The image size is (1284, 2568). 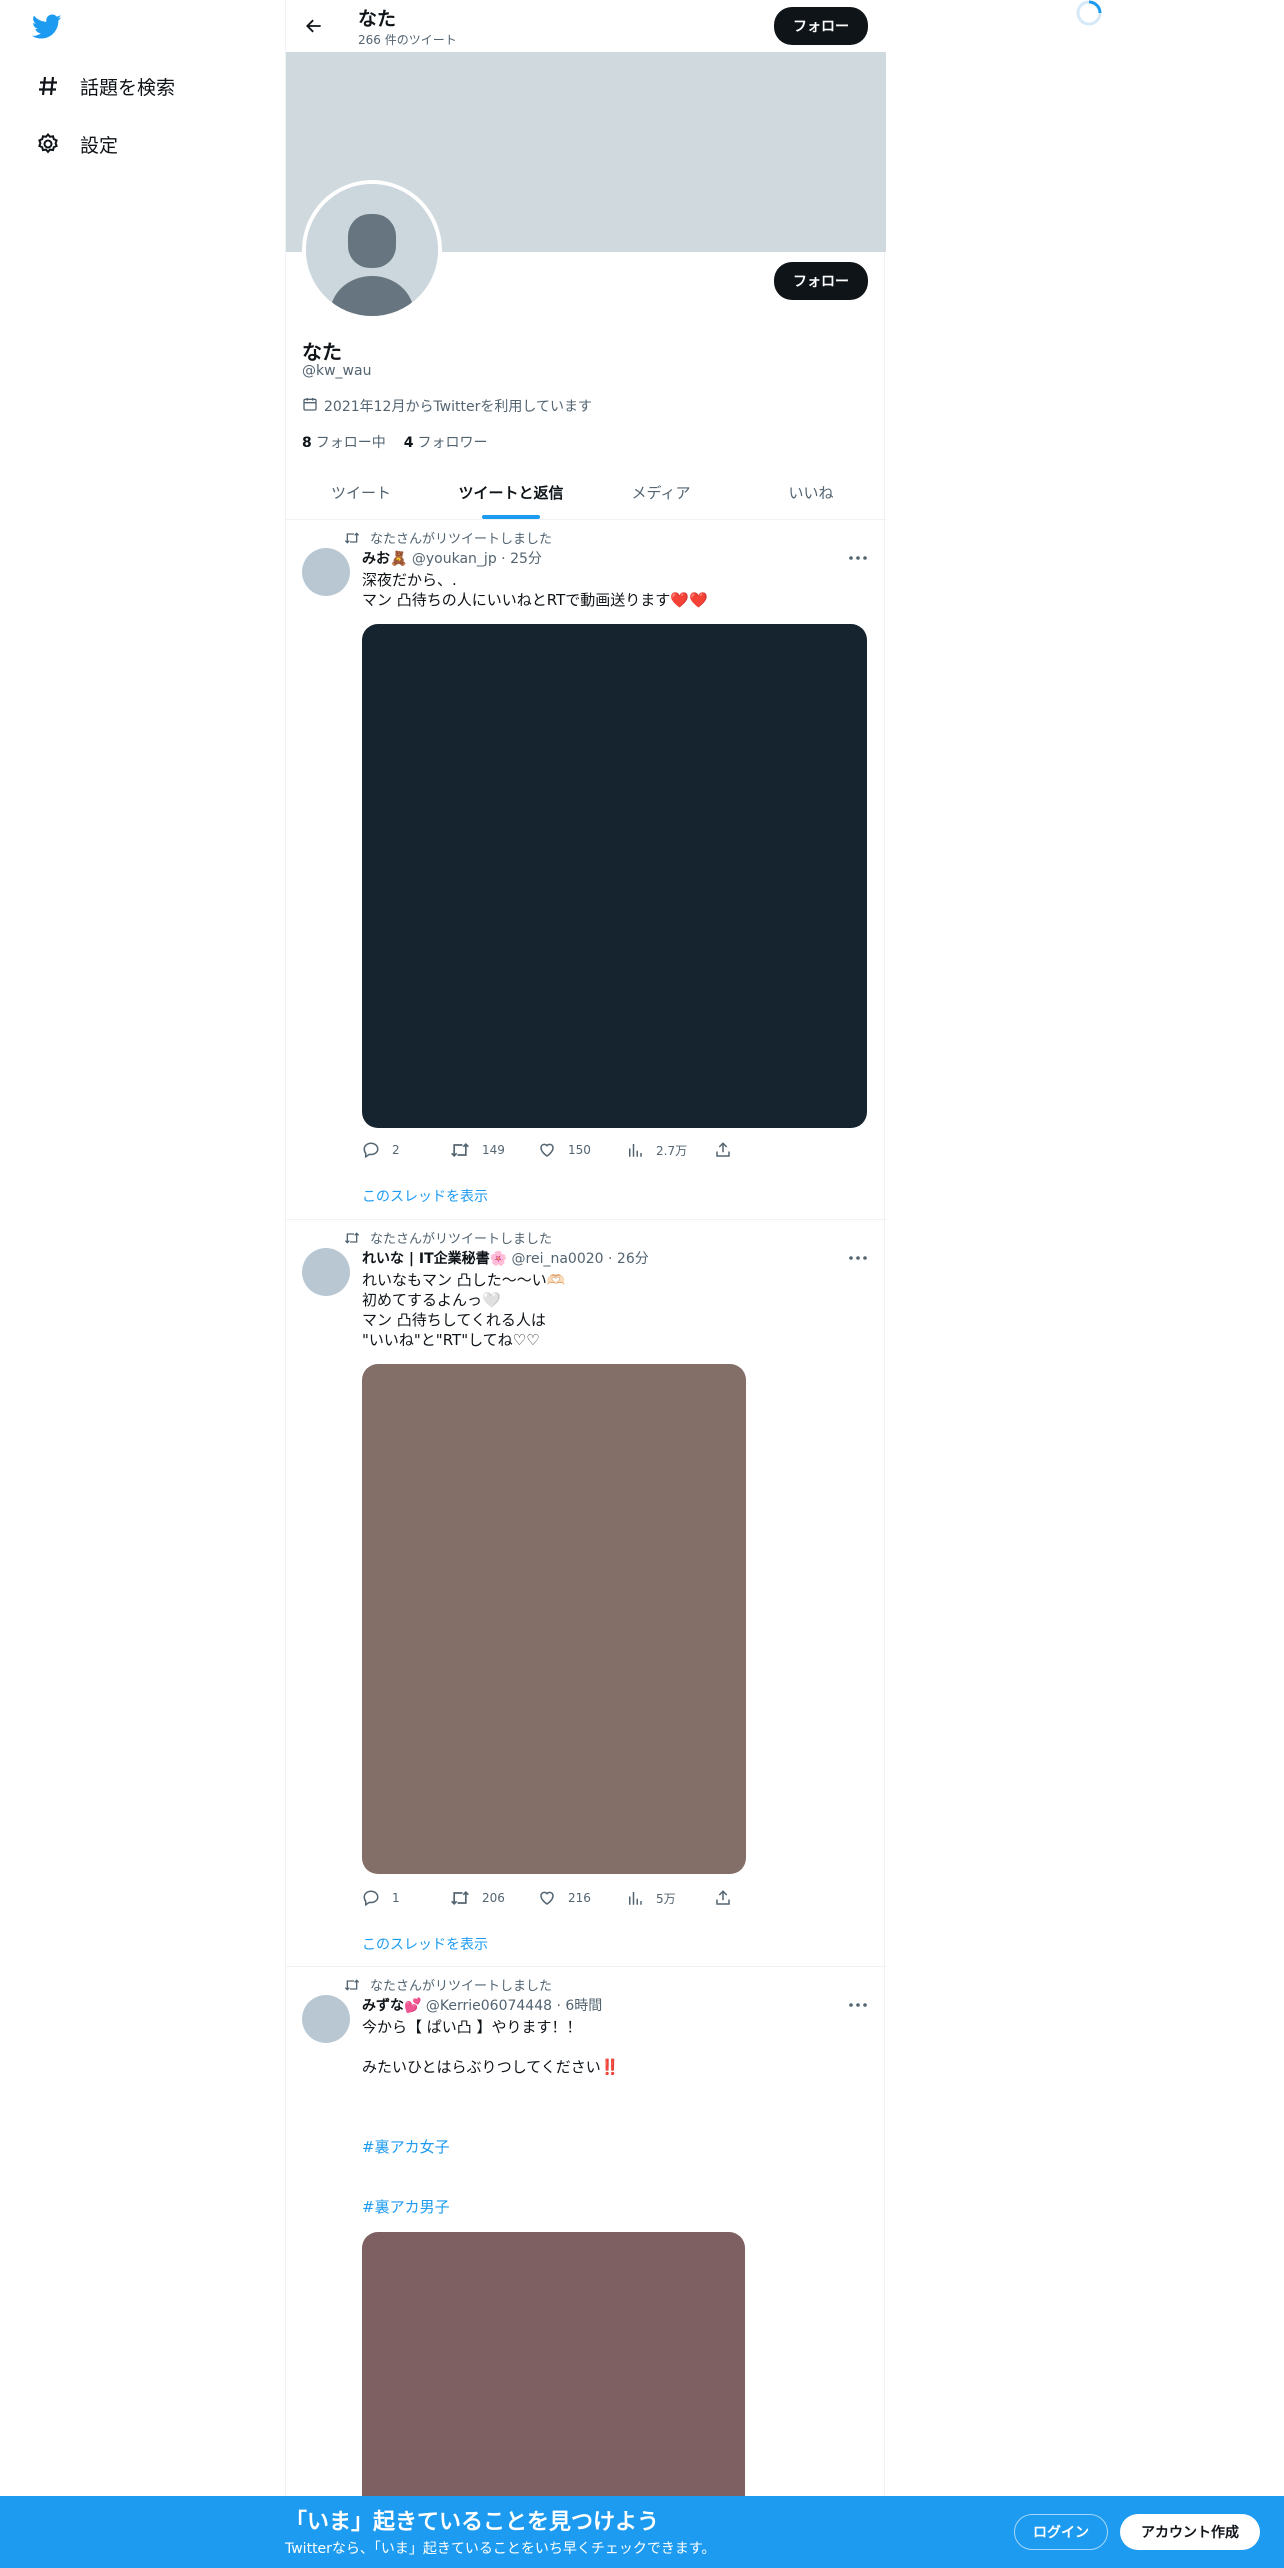 I want to click on profile-joined-text: 2021年12月からTwitterを利用しています, so click(x=458, y=407).